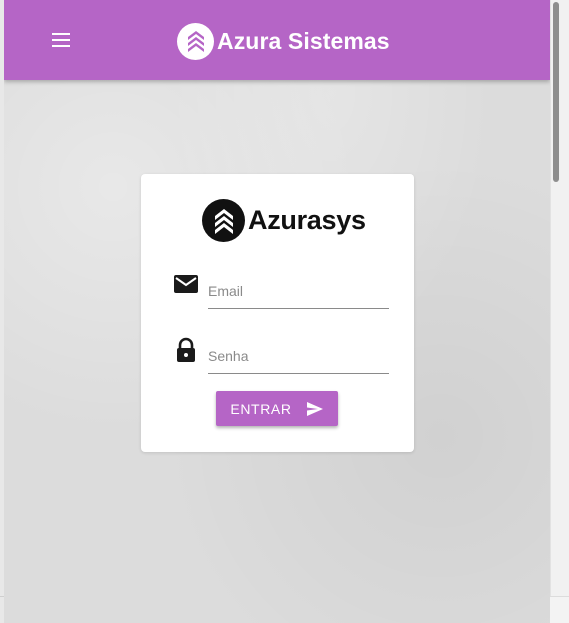 Image resolution: width=569 pixels, height=623 pixels. What do you see at coordinates (559, 298) in the screenshot?
I see `vertical-scrollbar` at bounding box center [559, 298].